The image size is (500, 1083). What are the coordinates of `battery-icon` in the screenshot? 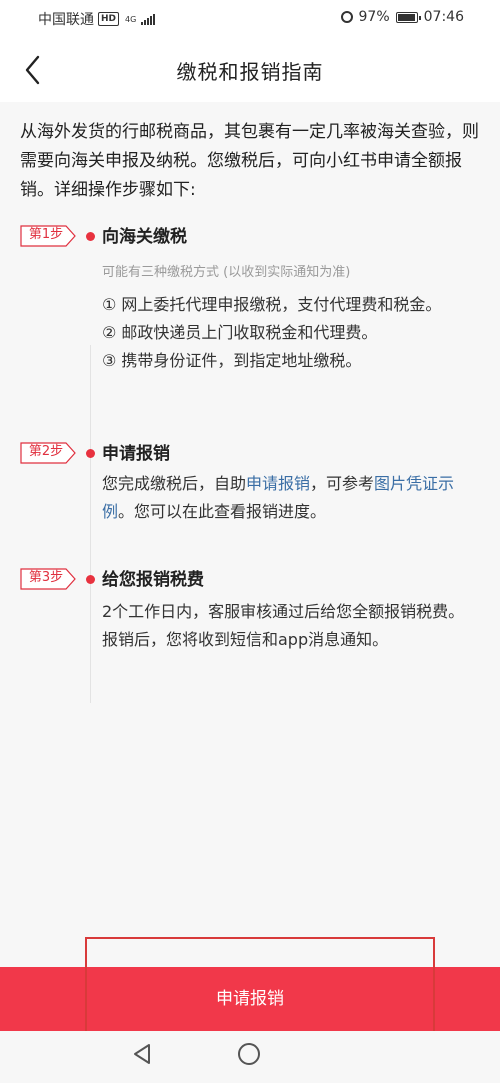 It's located at (408, 17).